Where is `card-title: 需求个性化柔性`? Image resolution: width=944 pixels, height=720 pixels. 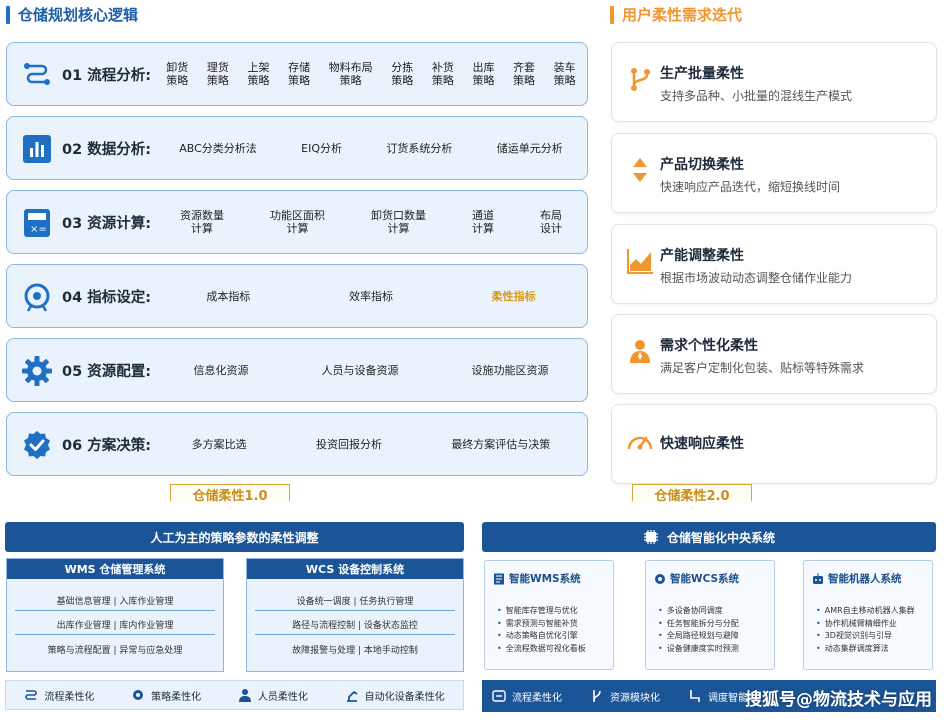
card-title: 需求个性化柔性 is located at coordinates (709, 346).